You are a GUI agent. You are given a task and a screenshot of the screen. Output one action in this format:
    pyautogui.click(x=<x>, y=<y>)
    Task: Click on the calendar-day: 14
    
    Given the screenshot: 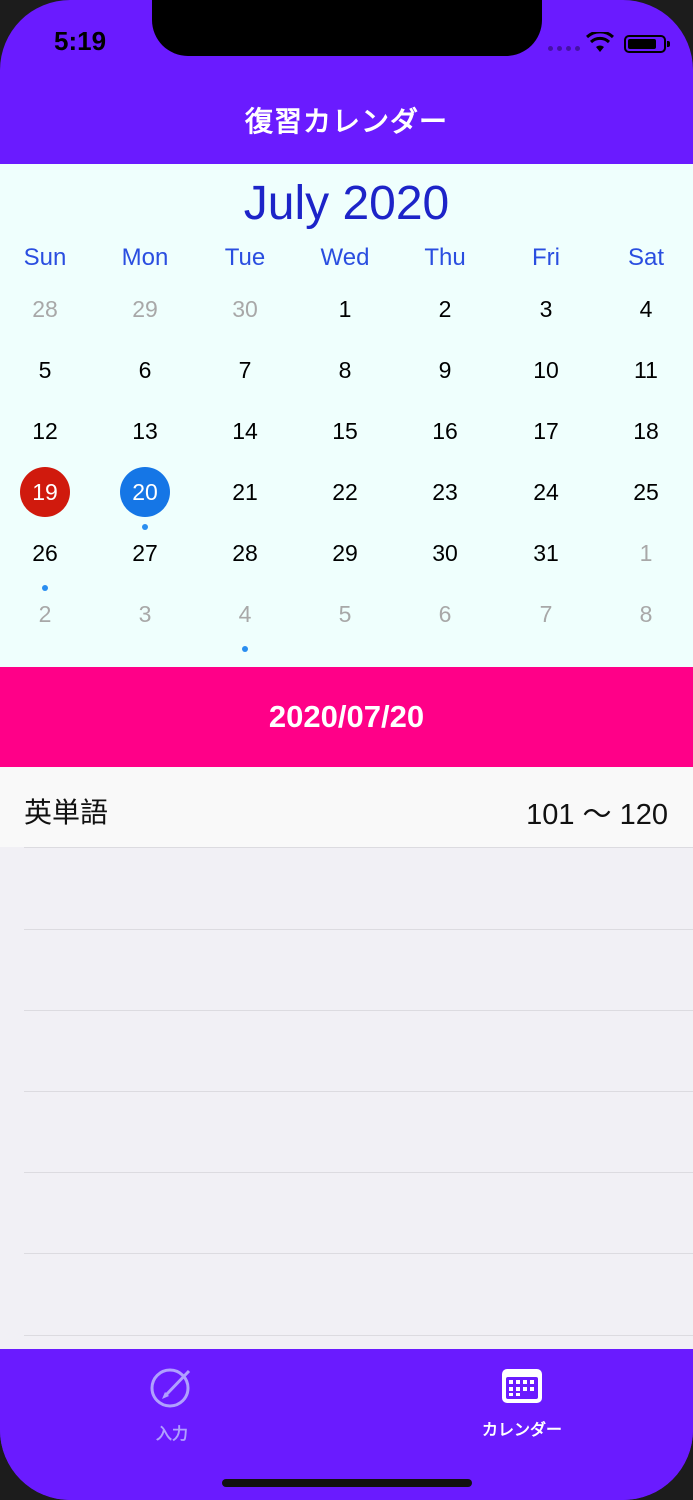 What is the action you would take?
    pyautogui.click(x=245, y=431)
    